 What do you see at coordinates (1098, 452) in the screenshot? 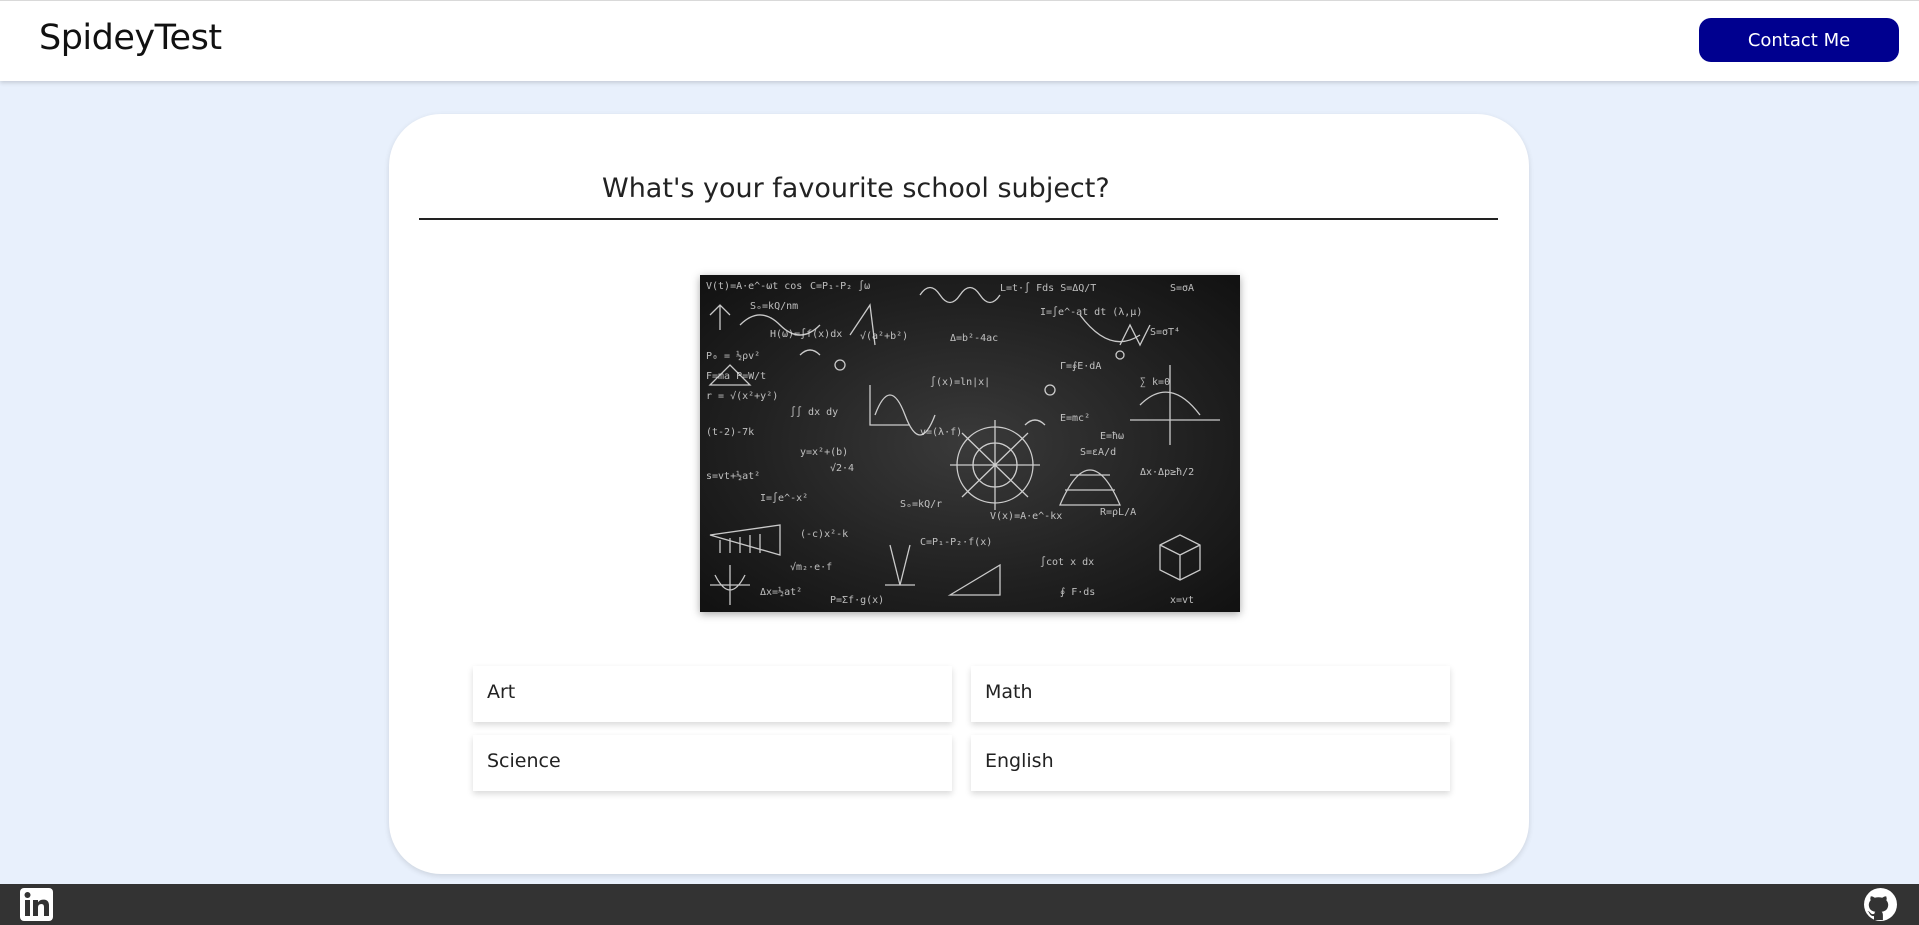
I see `svg-text: S=εA/d` at bounding box center [1098, 452].